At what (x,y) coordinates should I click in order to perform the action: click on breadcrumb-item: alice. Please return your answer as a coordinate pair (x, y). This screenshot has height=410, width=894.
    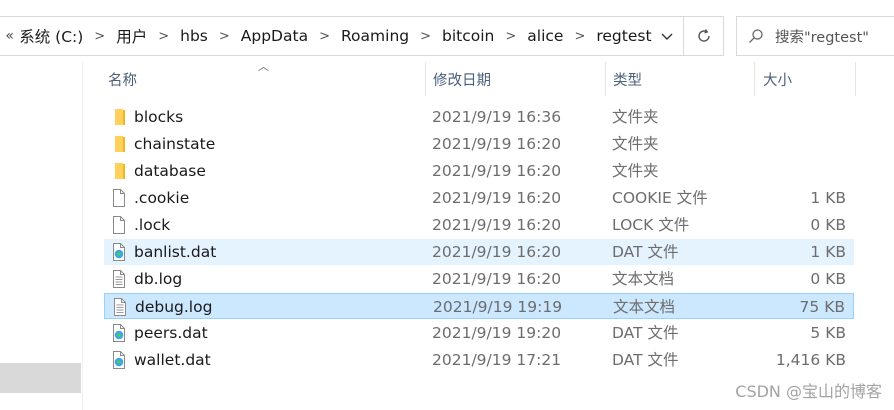
    Looking at the image, I should click on (545, 36).